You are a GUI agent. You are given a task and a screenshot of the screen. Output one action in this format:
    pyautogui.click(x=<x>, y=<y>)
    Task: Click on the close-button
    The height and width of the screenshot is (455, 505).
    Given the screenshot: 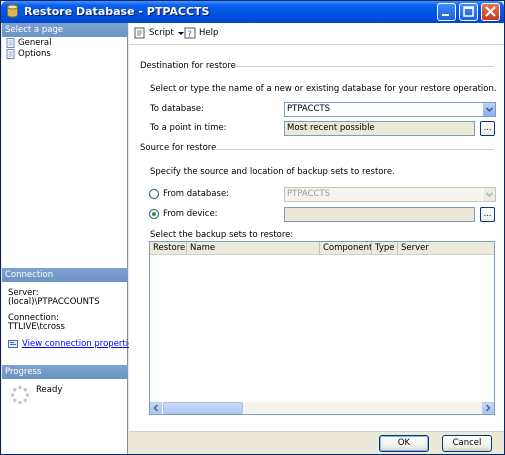 What is the action you would take?
    pyautogui.click(x=490, y=12)
    